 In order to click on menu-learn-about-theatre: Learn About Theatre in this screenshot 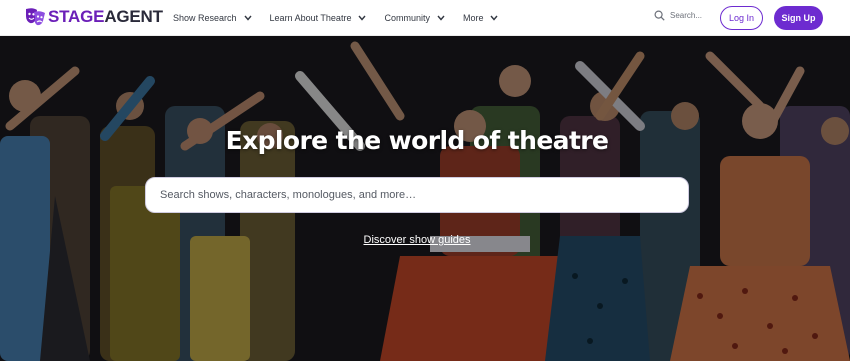, I will do `click(318, 18)`.